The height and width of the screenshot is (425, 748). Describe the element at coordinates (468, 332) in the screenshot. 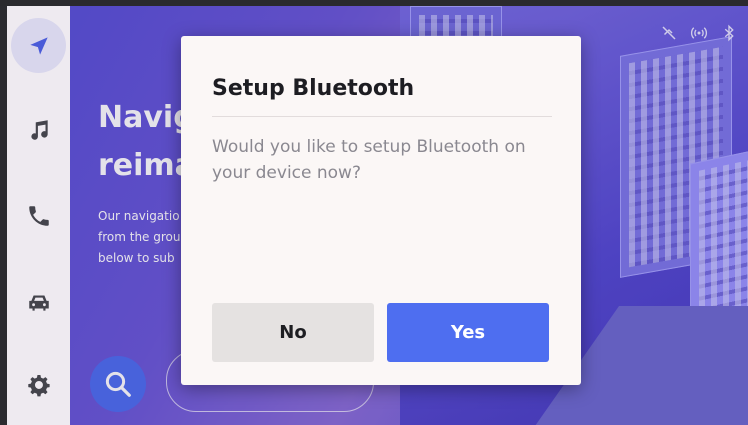

I see `yes-button: Yes` at that location.